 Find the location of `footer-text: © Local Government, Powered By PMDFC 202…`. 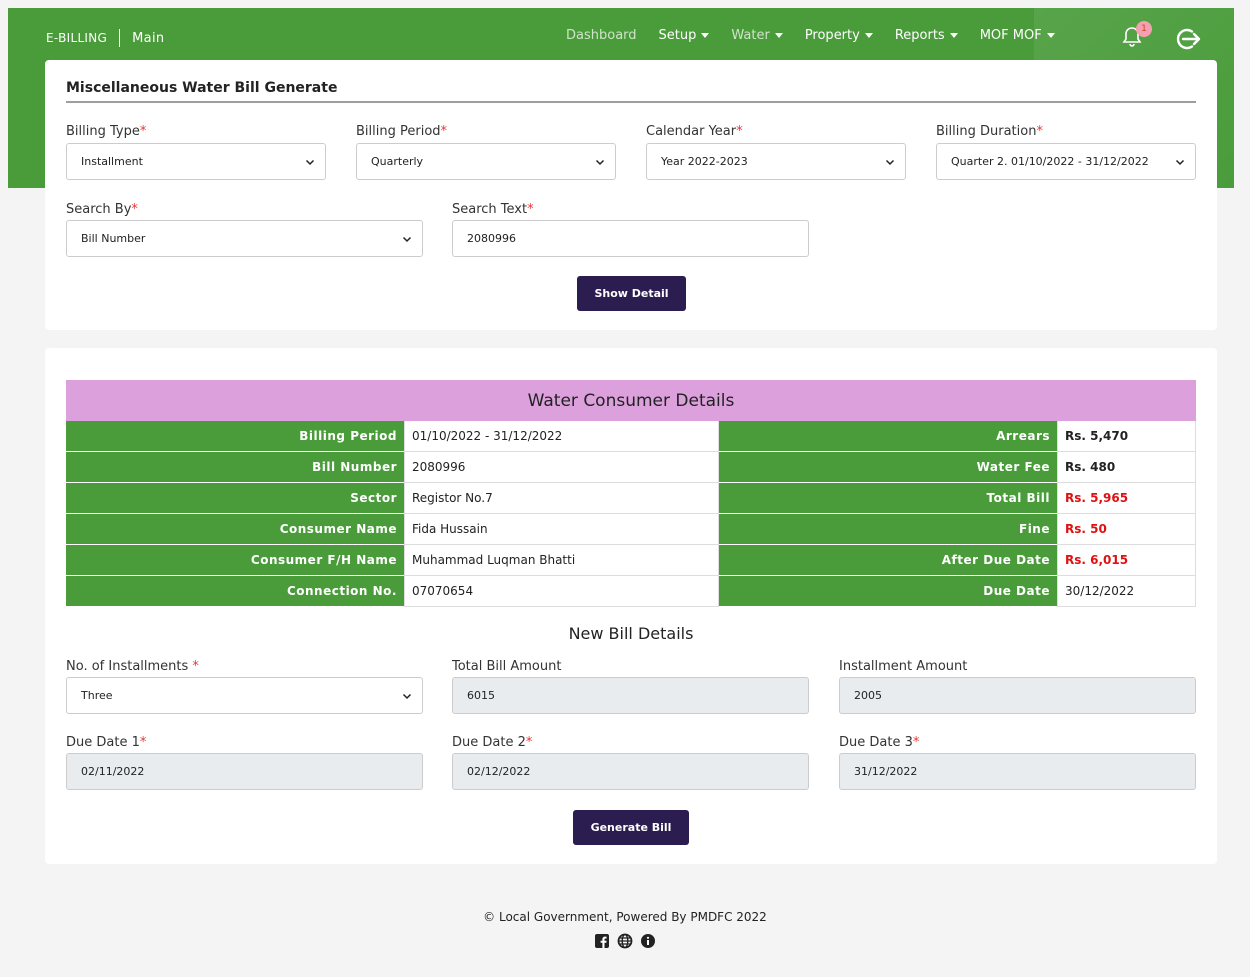

footer-text: © Local Government, Powered By PMDFC 202… is located at coordinates (625, 917).